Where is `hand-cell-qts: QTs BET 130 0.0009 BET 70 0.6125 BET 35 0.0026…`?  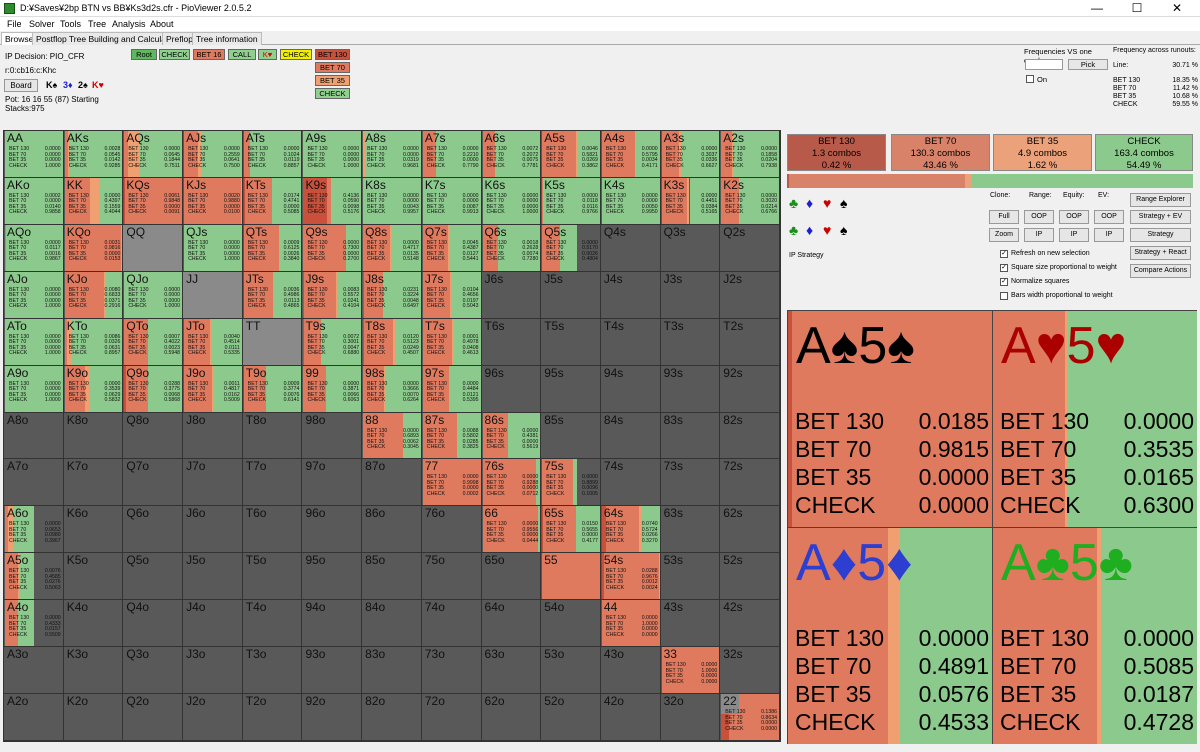
hand-cell-qts: QTs BET 130 0.0009 BET 70 0.6125 BET 35 0.0026… is located at coordinates (272, 248).